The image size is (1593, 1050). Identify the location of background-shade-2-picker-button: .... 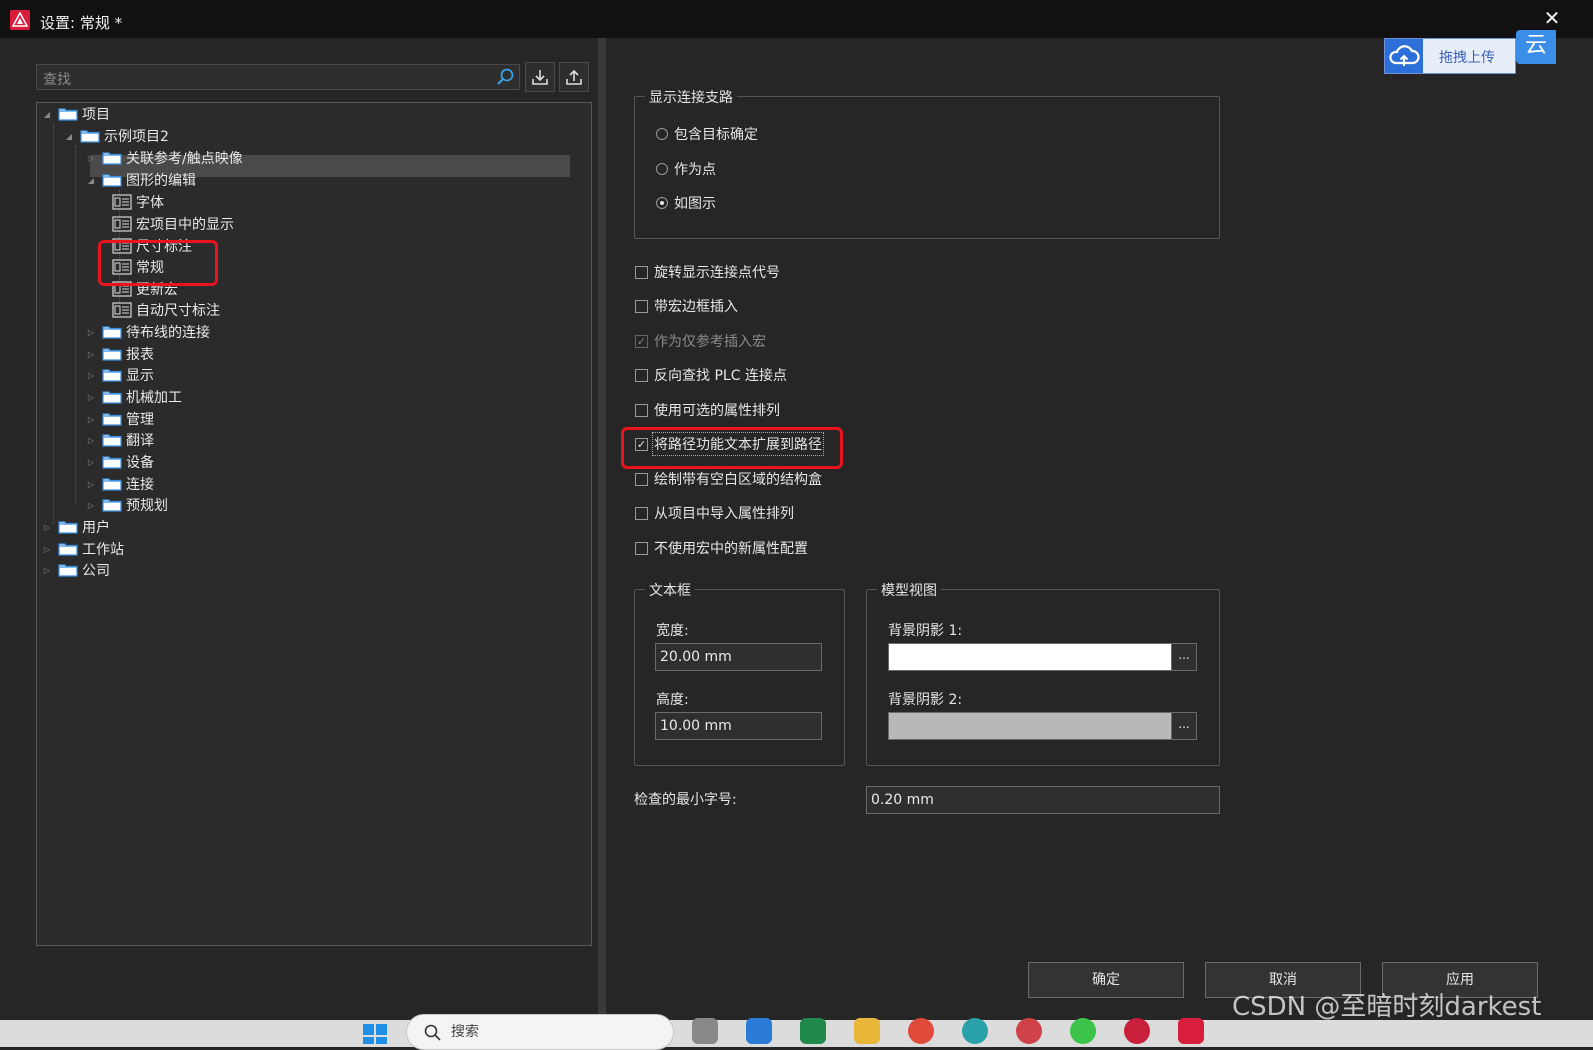
(1184, 726).